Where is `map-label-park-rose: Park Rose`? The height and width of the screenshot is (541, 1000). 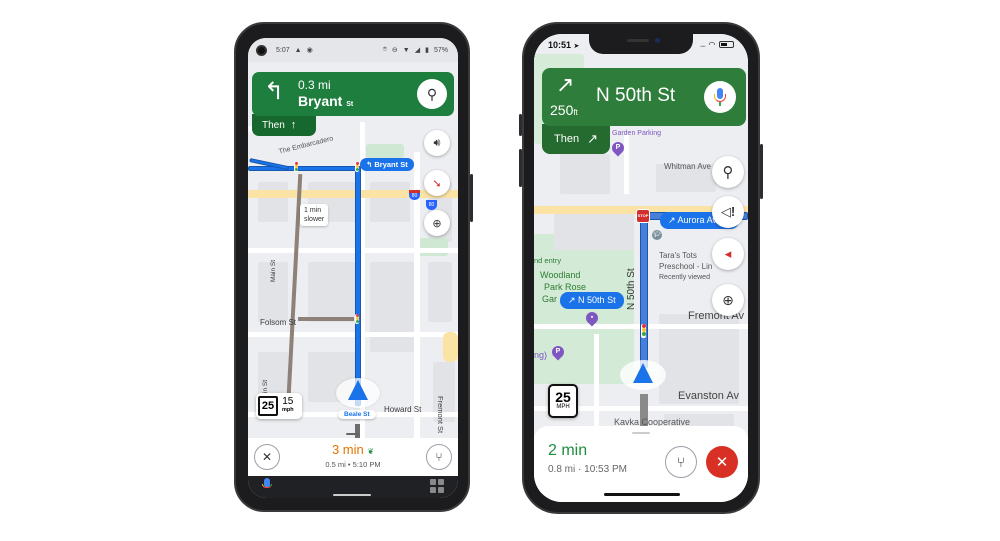 map-label-park-rose: Park Rose is located at coordinates (565, 287).